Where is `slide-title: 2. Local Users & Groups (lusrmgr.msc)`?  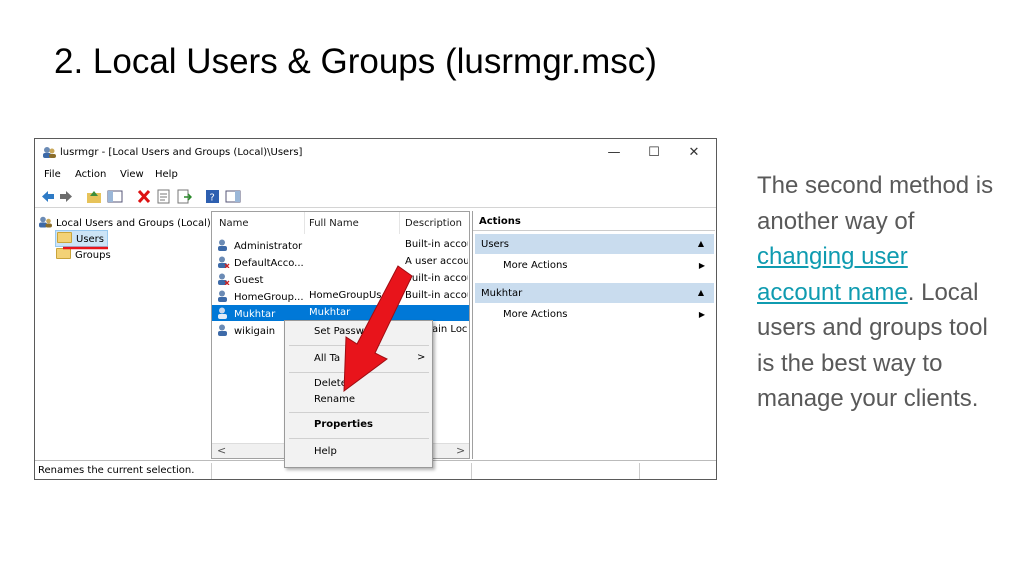 slide-title: 2. Local Users & Groups (lusrmgr.msc) is located at coordinates (355, 61).